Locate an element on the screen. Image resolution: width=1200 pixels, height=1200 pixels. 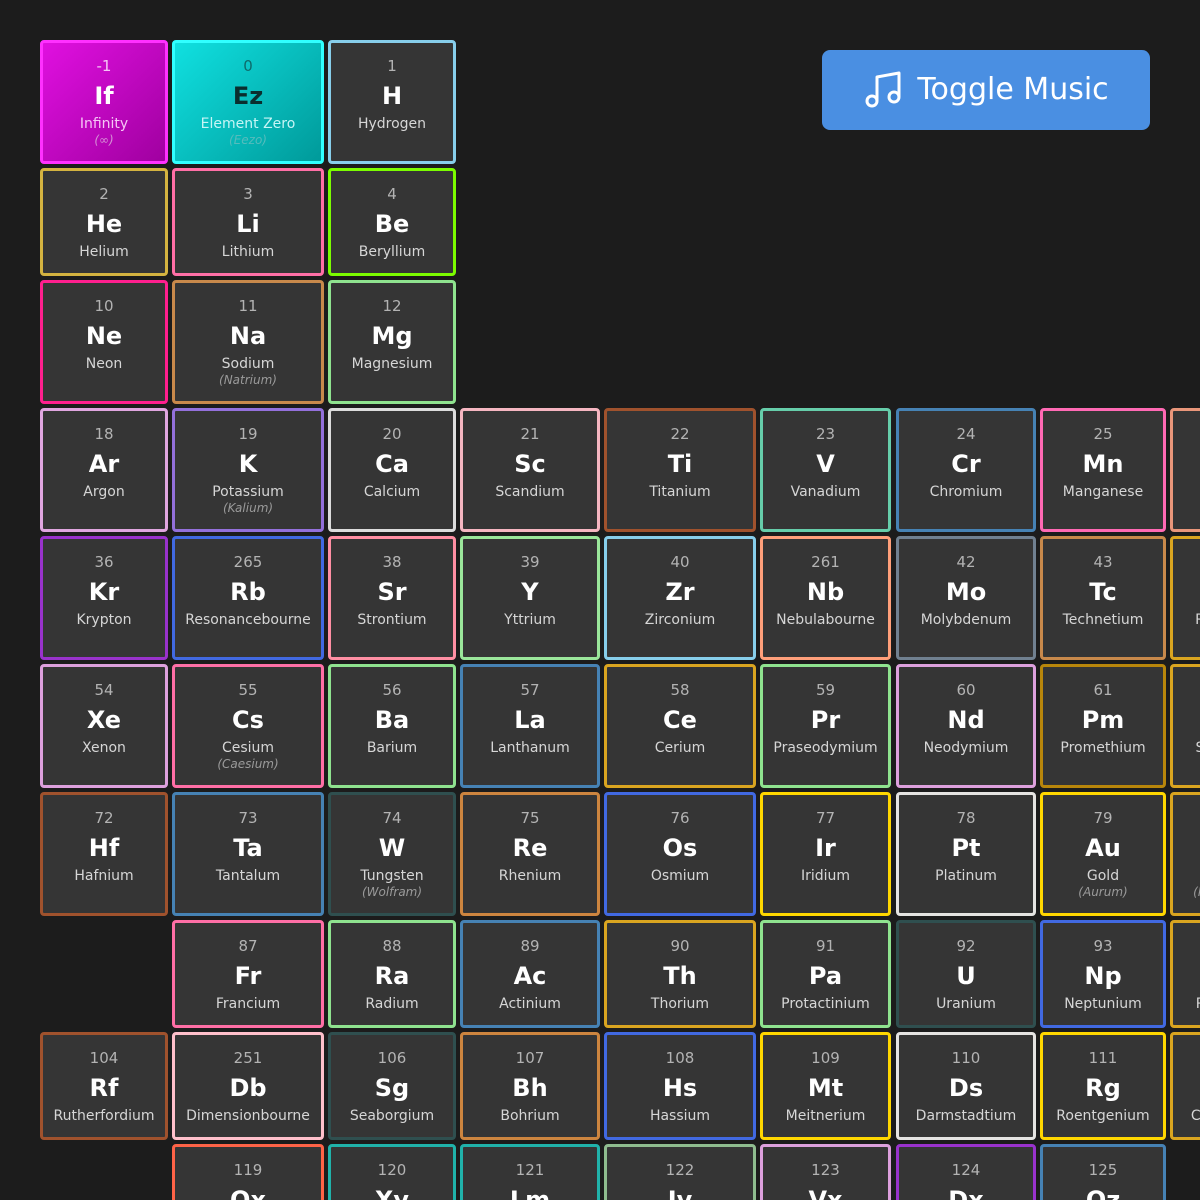
element-tile: 92 U Uranium is located at coordinates (966, 974).